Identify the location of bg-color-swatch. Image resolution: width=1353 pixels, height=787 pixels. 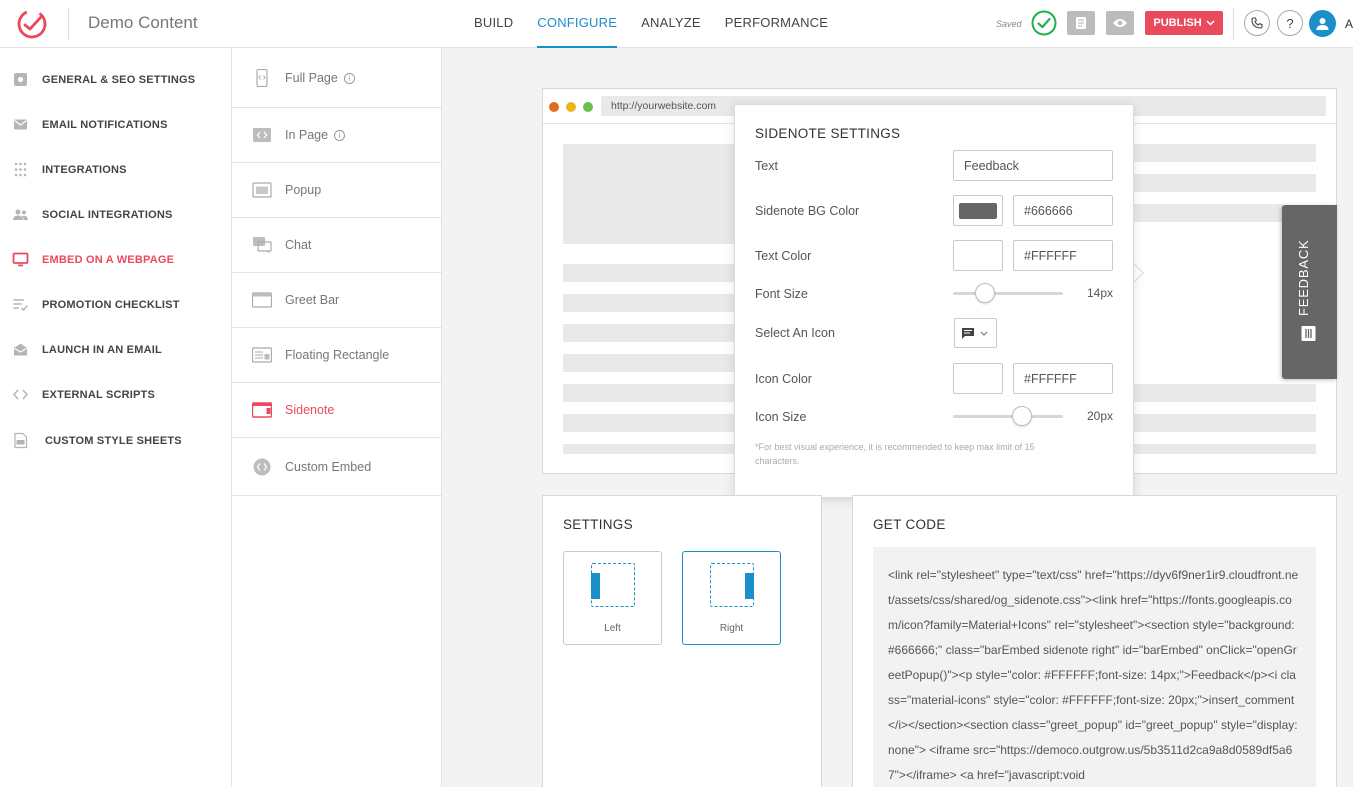
(978, 210).